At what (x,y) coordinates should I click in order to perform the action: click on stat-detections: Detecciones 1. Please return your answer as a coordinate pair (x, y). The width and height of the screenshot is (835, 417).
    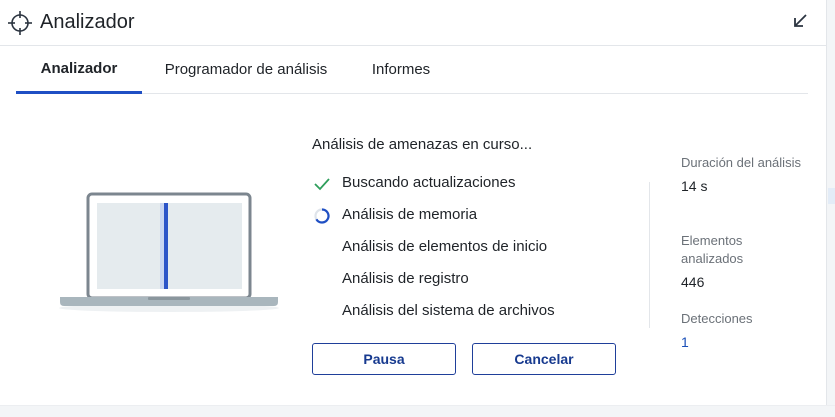
    Looking at the image, I should click on (717, 330).